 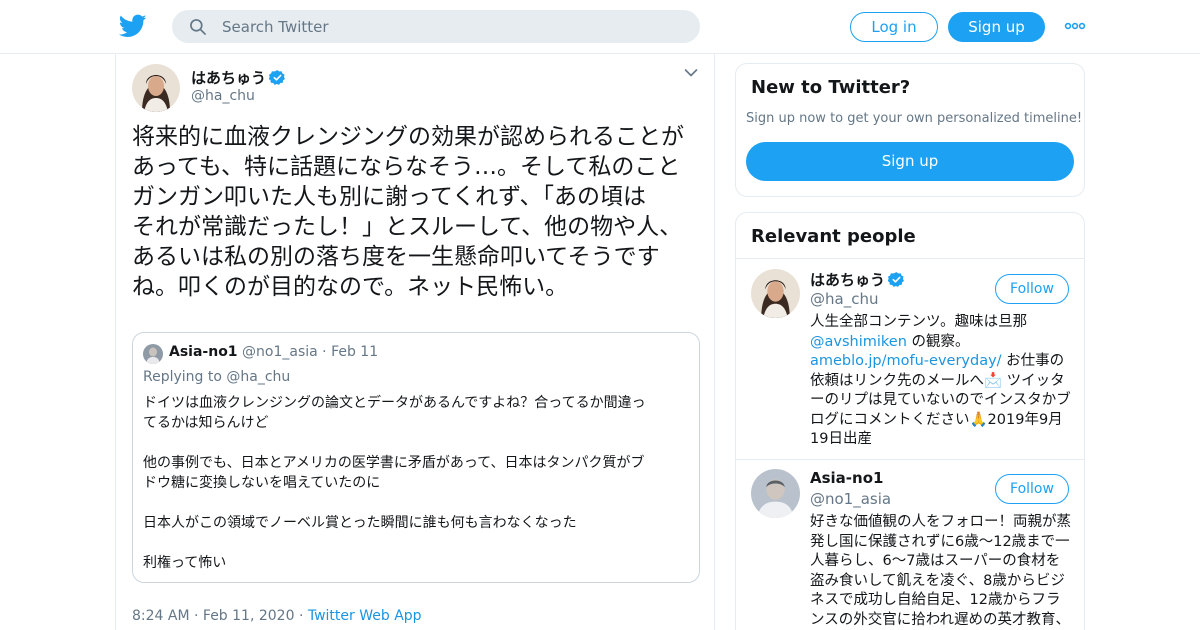 What do you see at coordinates (223, 96) in the screenshot?
I see `author-handle: @ha_chu` at bounding box center [223, 96].